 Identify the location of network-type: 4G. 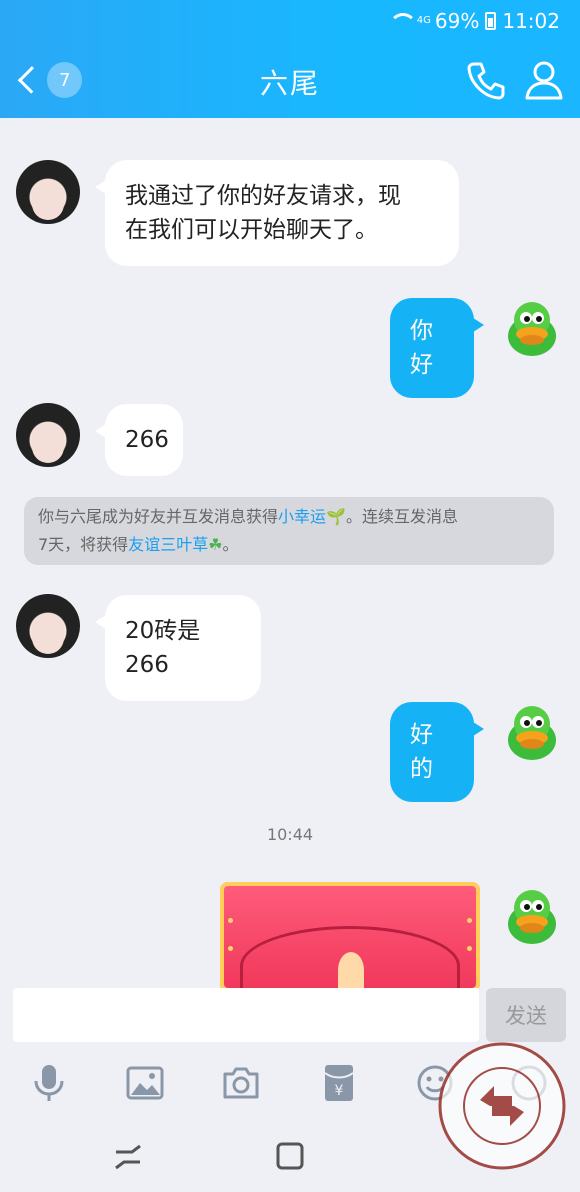
(423, 20).